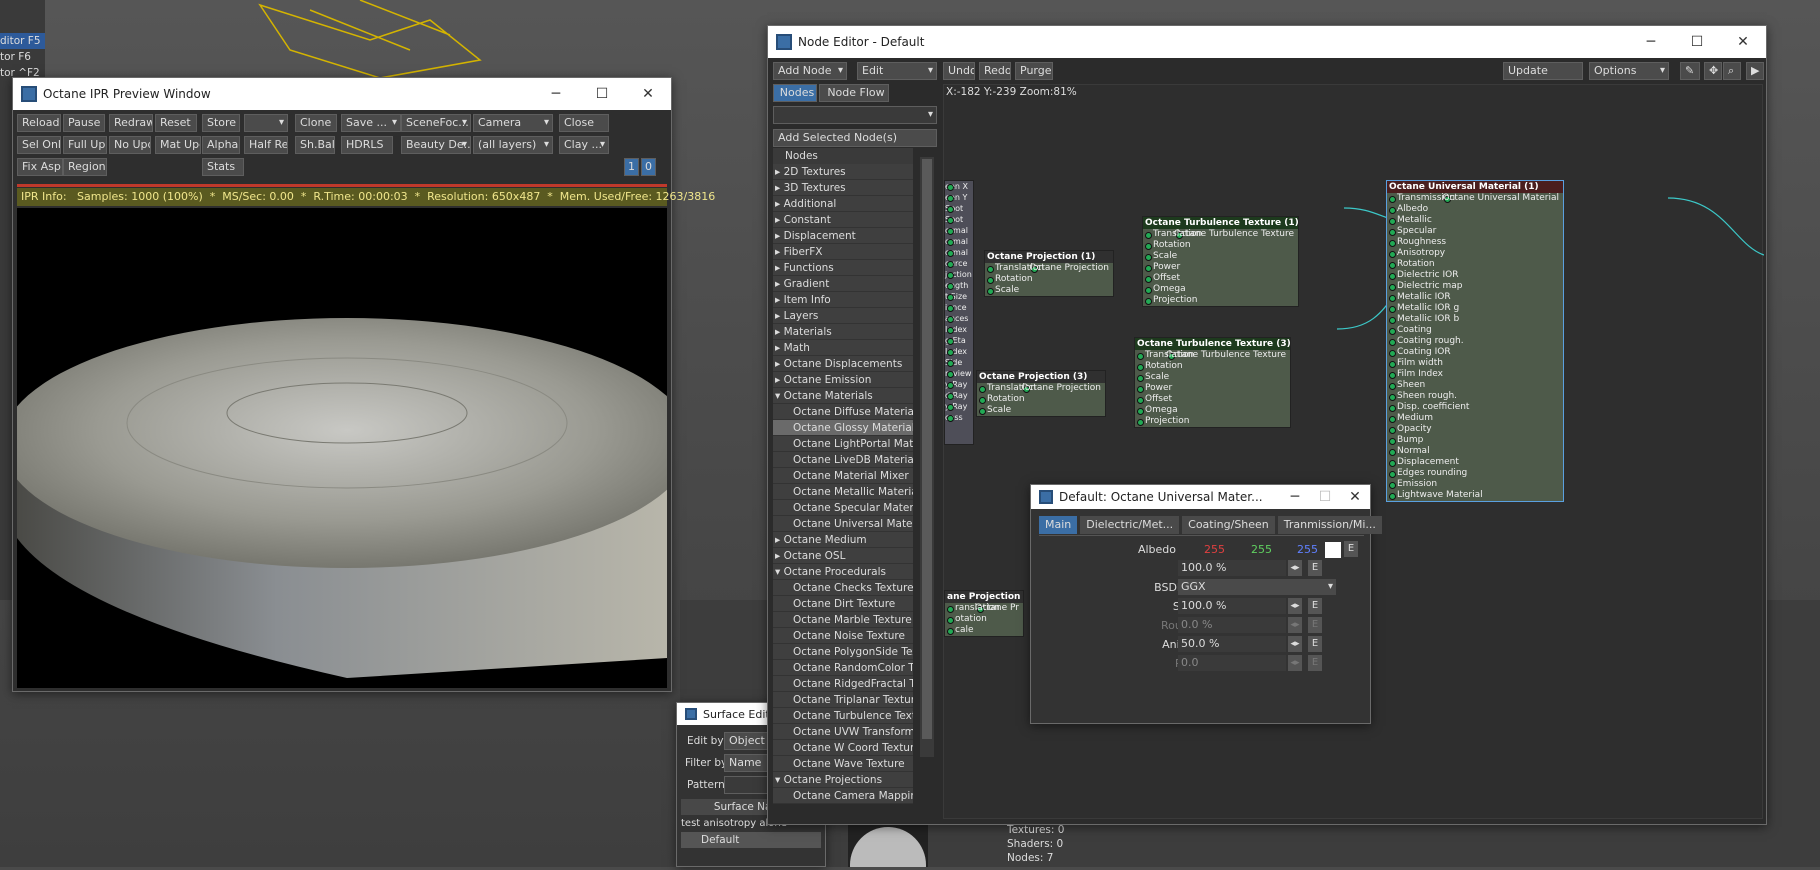 This screenshot has width=1820, height=870. Describe the element at coordinates (130, 145) in the screenshot. I see `ipr-btn-no-upd-: No Upd.` at that location.